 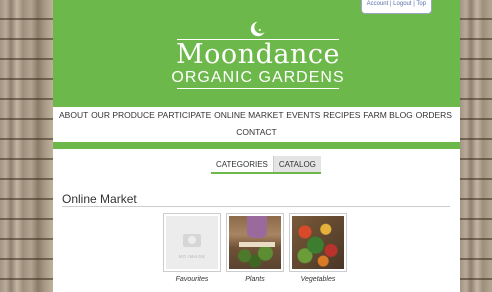 What do you see at coordinates (258, 88) in the screenshot?
I see `logo-divider-bottom` at bounding box center [258, 88].